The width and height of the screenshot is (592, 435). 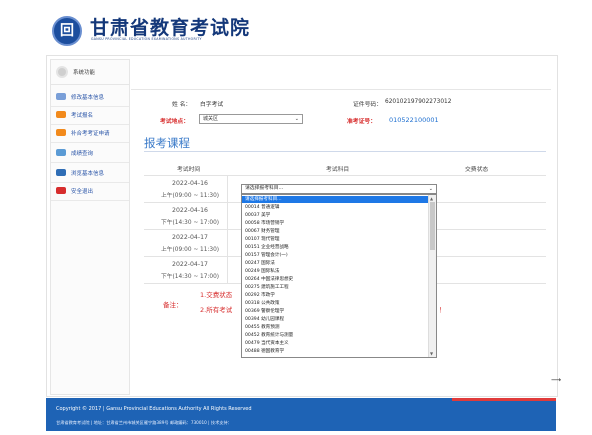 I want to click on sidebar-heading-label: 系统功能, so click(x=84, y=73).